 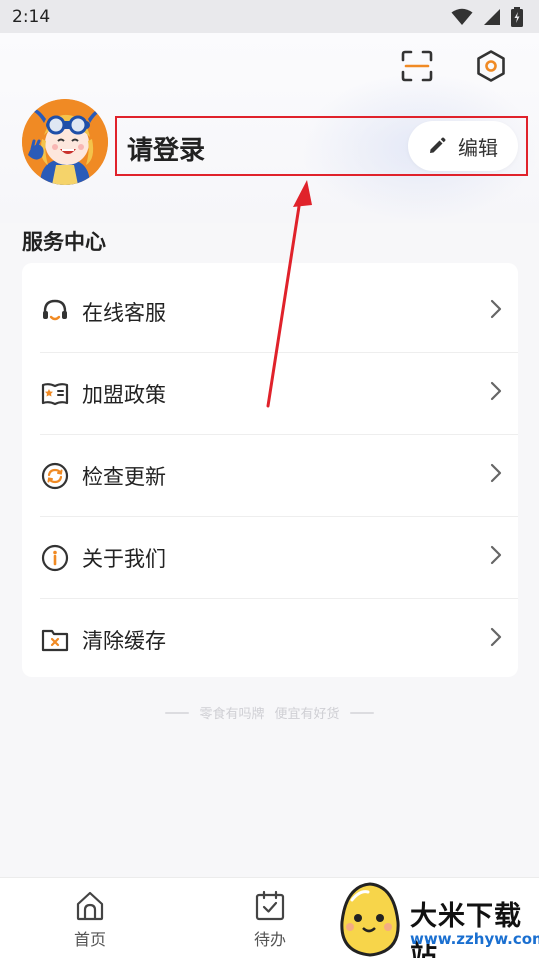 I want to click on list-item-about-us: 关于我们, so click(x=279, y=558).